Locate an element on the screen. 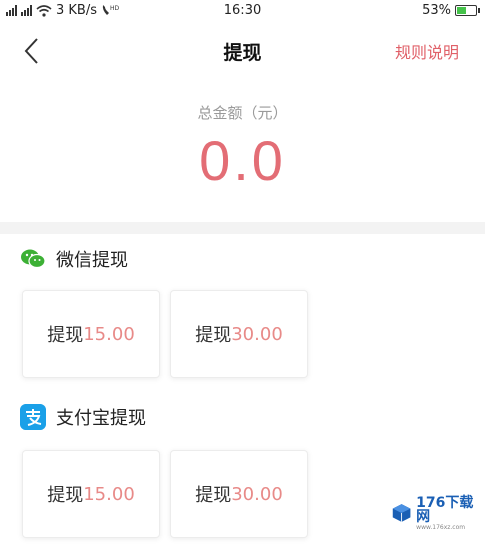 The height and width of the screenshot is (545, 485). alipay-section-title: 支付宝提现 is located at coordinates (101, 418).